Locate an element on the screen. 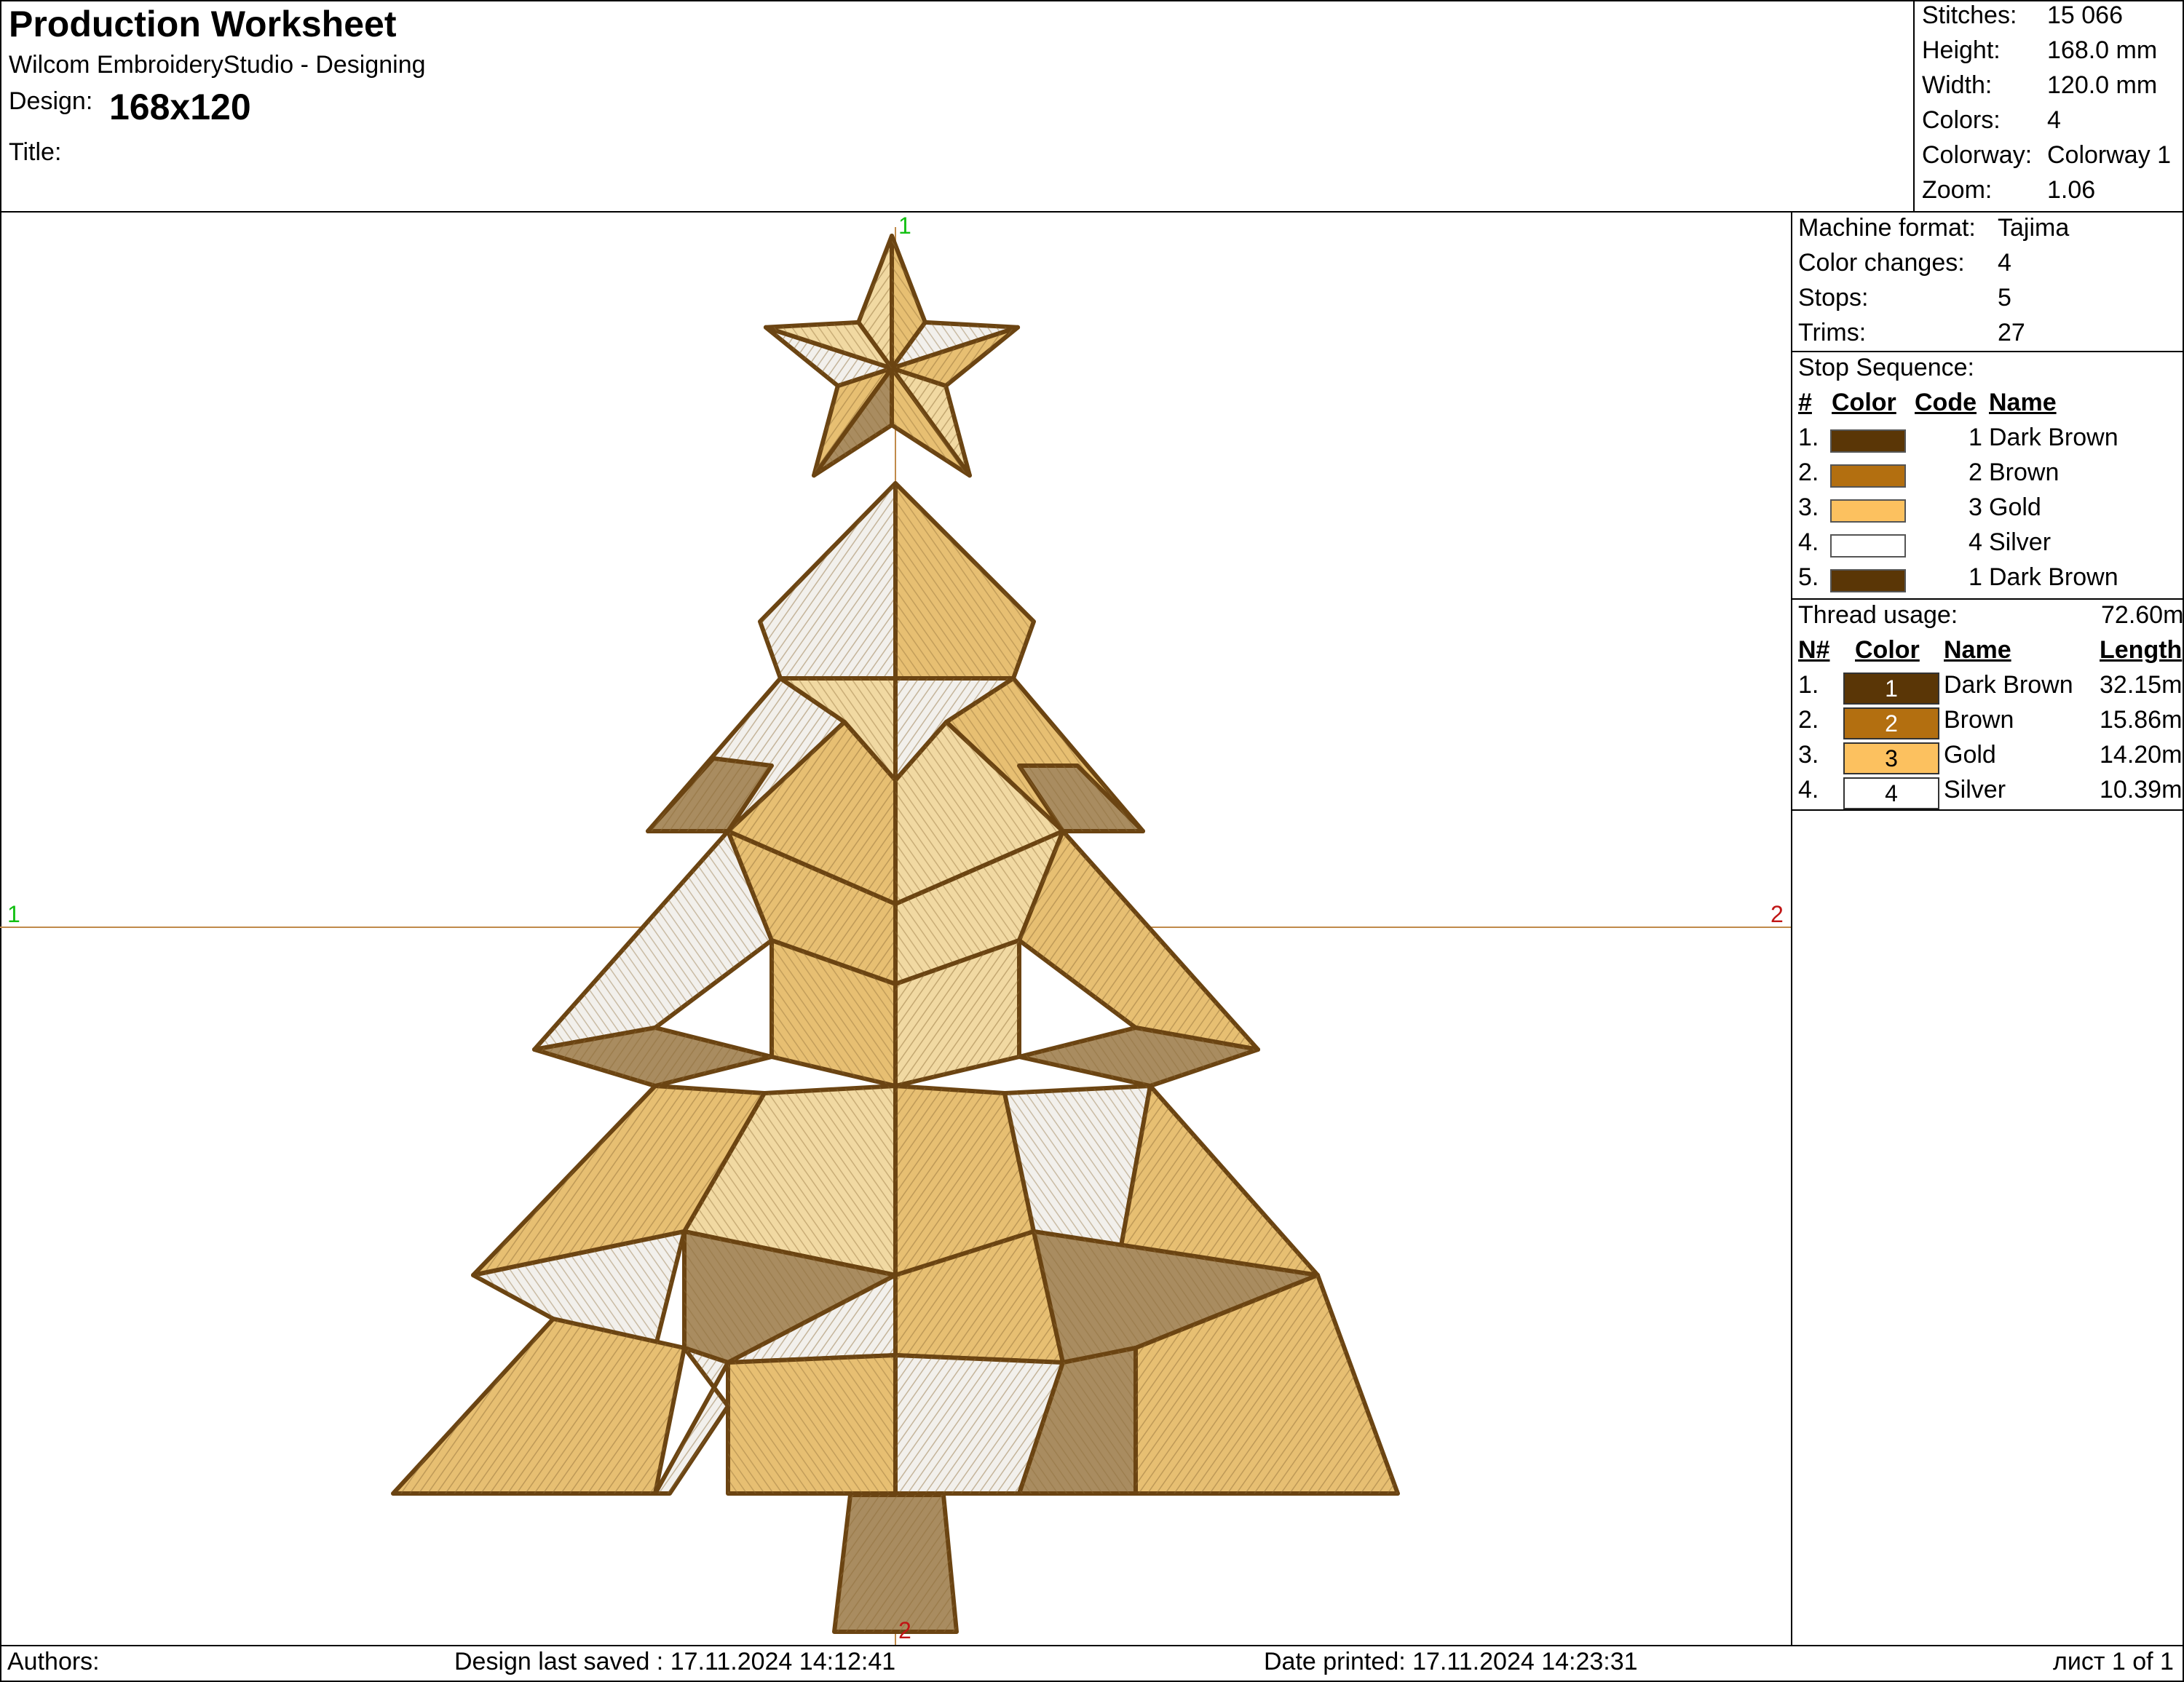 This screenshot has width=2184, height=1682. stop-row: 5. 1 Dark Brown is located at coordinates (1958, 577).